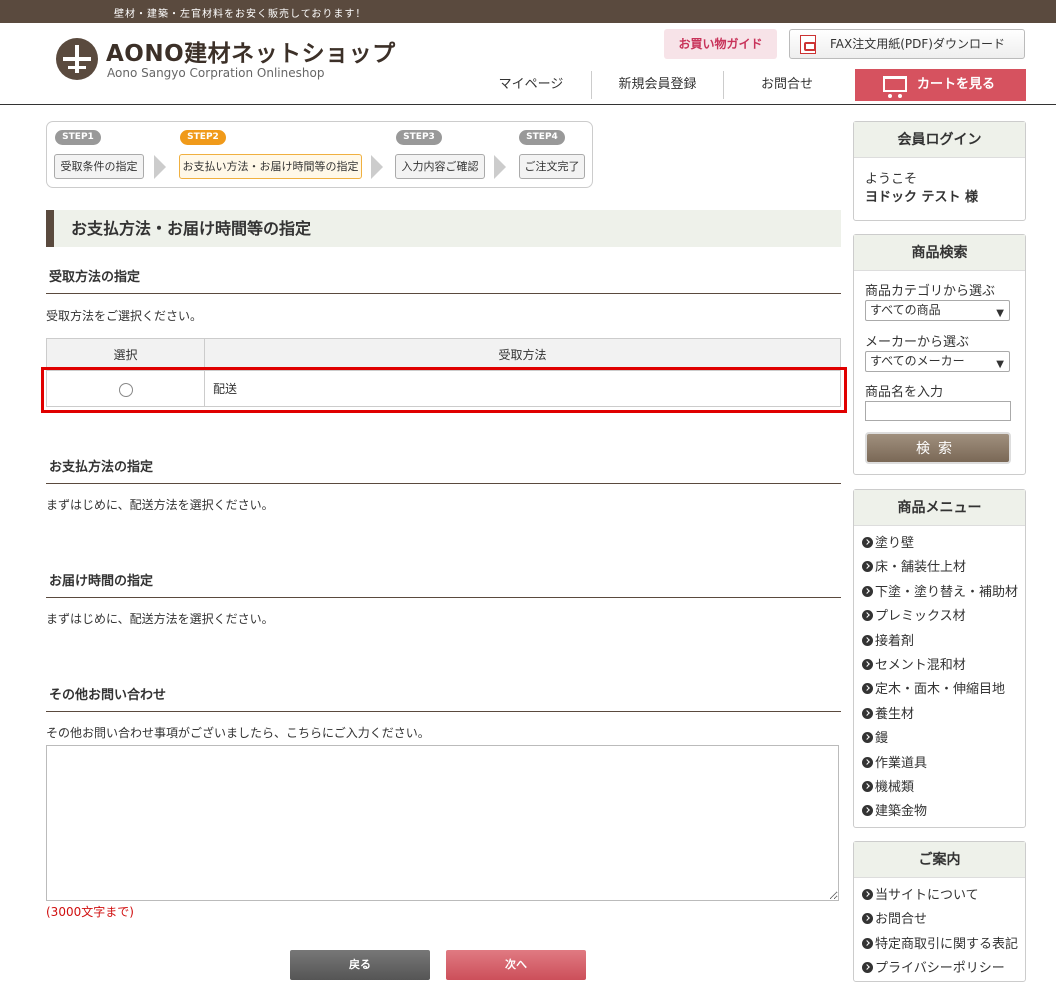  Describe the element at coordinates (894, 641) in the screenshot. I see `menu-item-label: 接着剤` at that location.